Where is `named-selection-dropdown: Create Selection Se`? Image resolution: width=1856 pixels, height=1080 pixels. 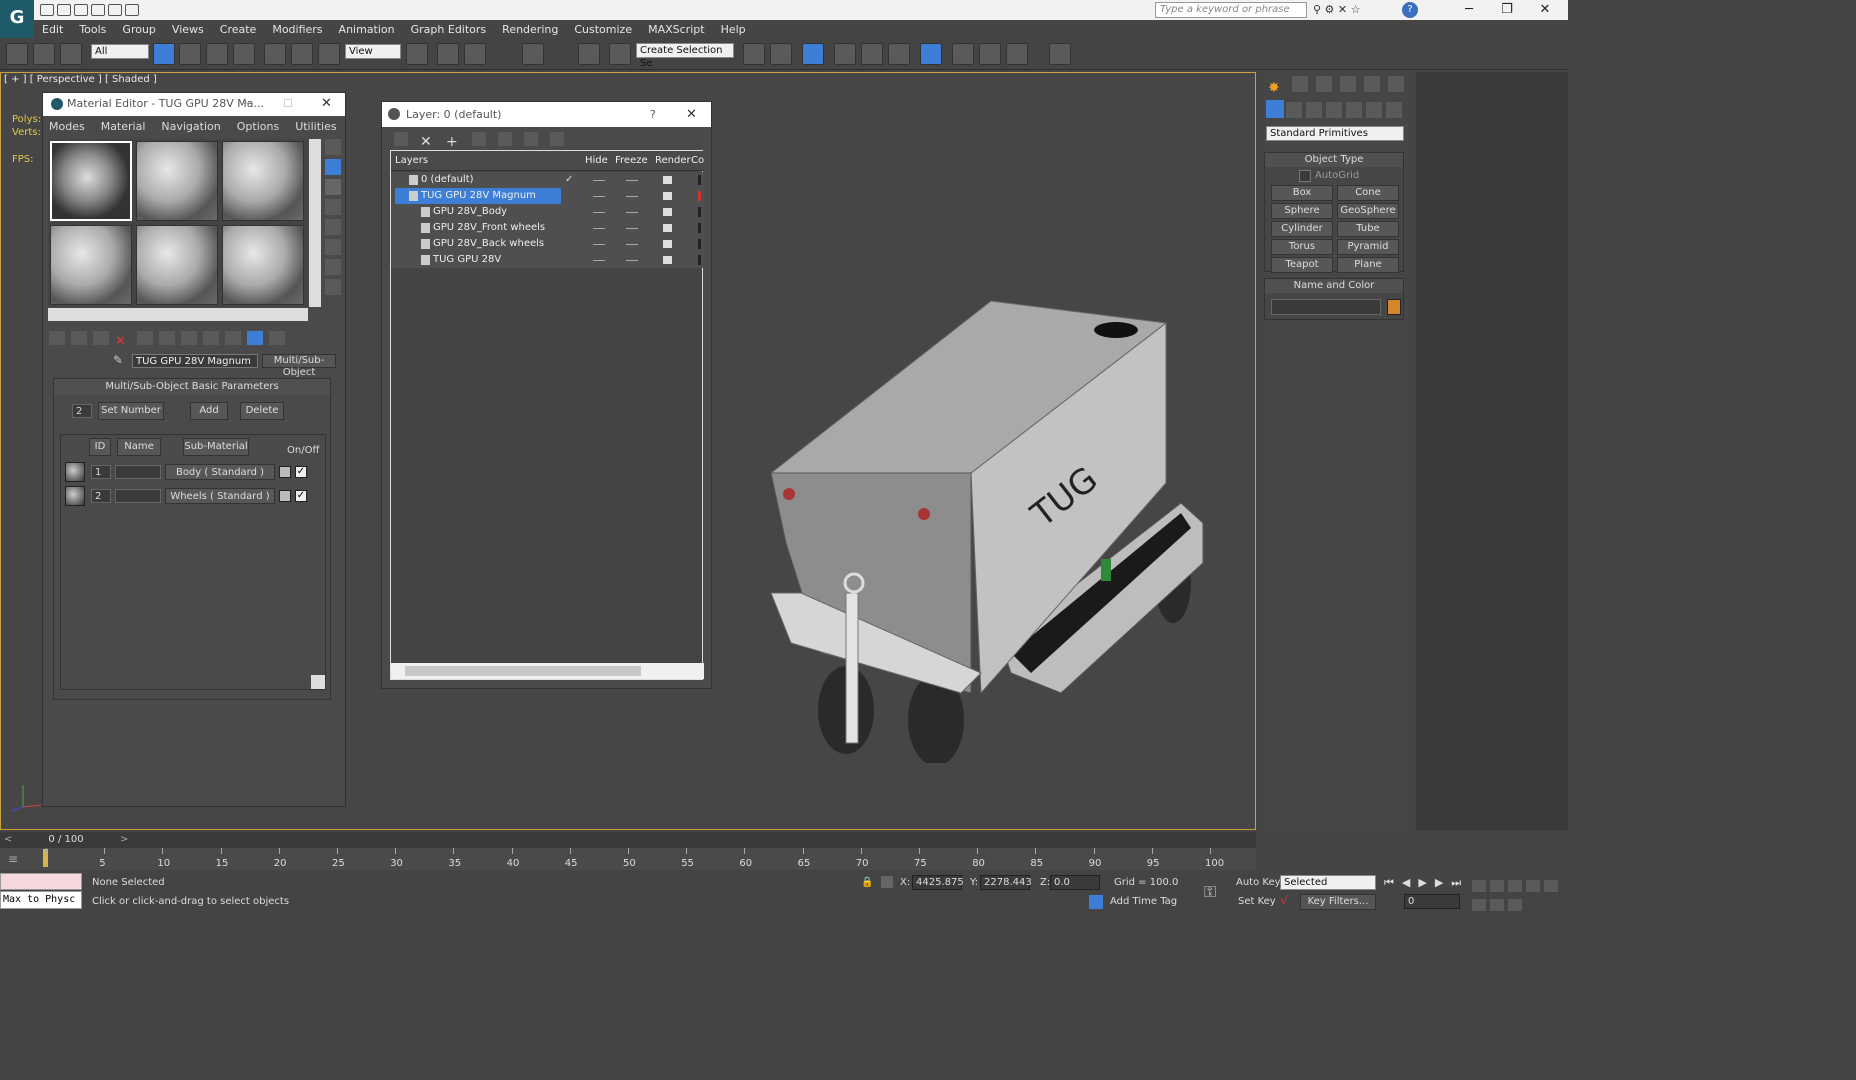 named-selection-dropdown: Create Selection Se is located at coordinates (685, 56).